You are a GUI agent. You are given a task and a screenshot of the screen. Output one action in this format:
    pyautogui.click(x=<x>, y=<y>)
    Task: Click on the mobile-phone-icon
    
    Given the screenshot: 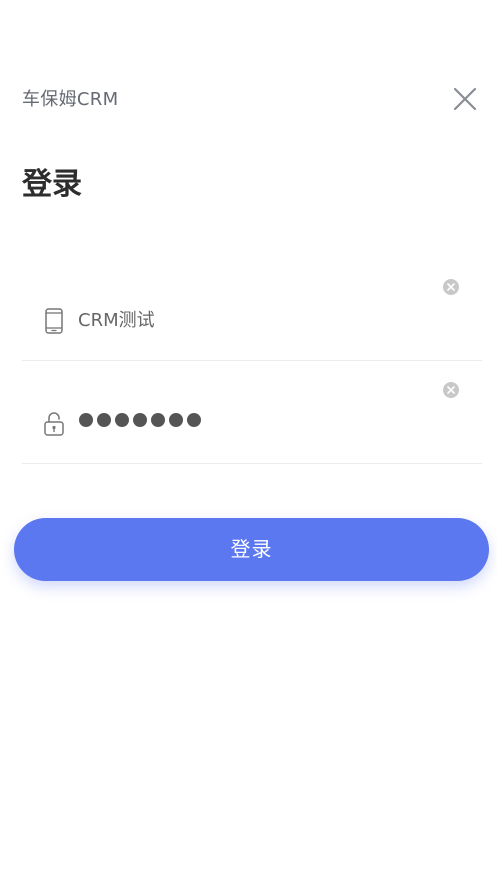 What is the action you would take?
    pyautogui.click(x=54, y=321)
    